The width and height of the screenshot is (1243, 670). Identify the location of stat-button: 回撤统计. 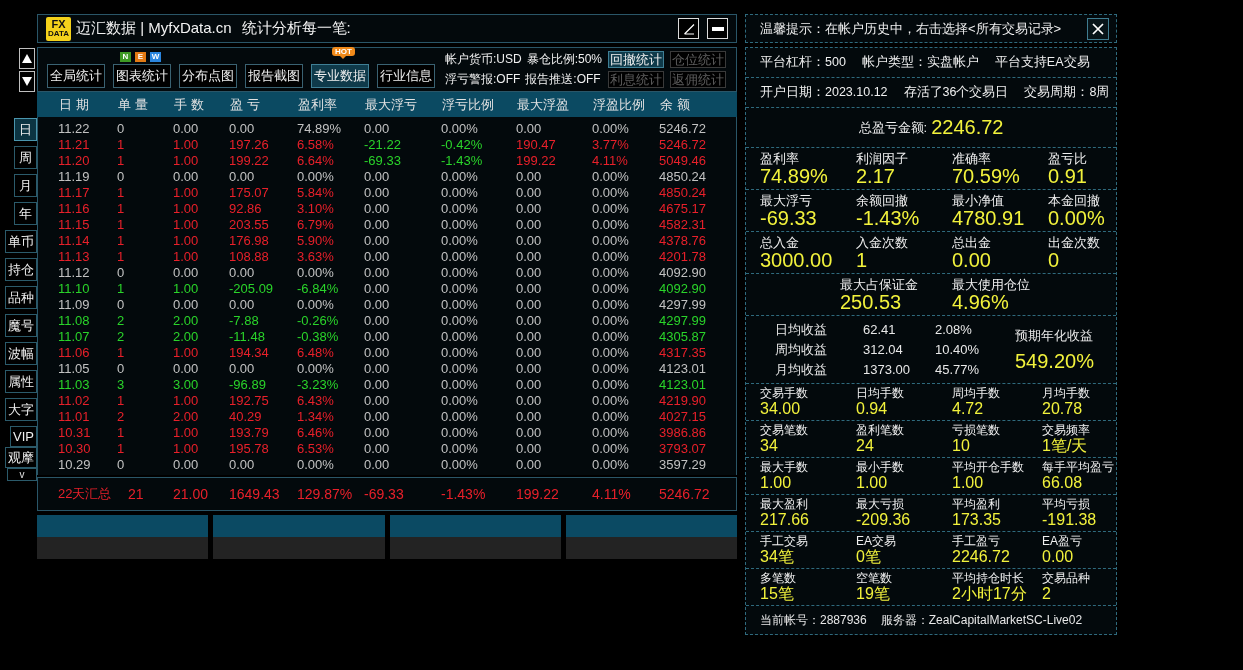
(636, 59).